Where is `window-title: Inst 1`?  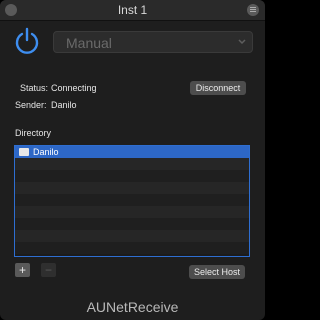 window-title: Inst 1 is located at coordinates (132, 10).